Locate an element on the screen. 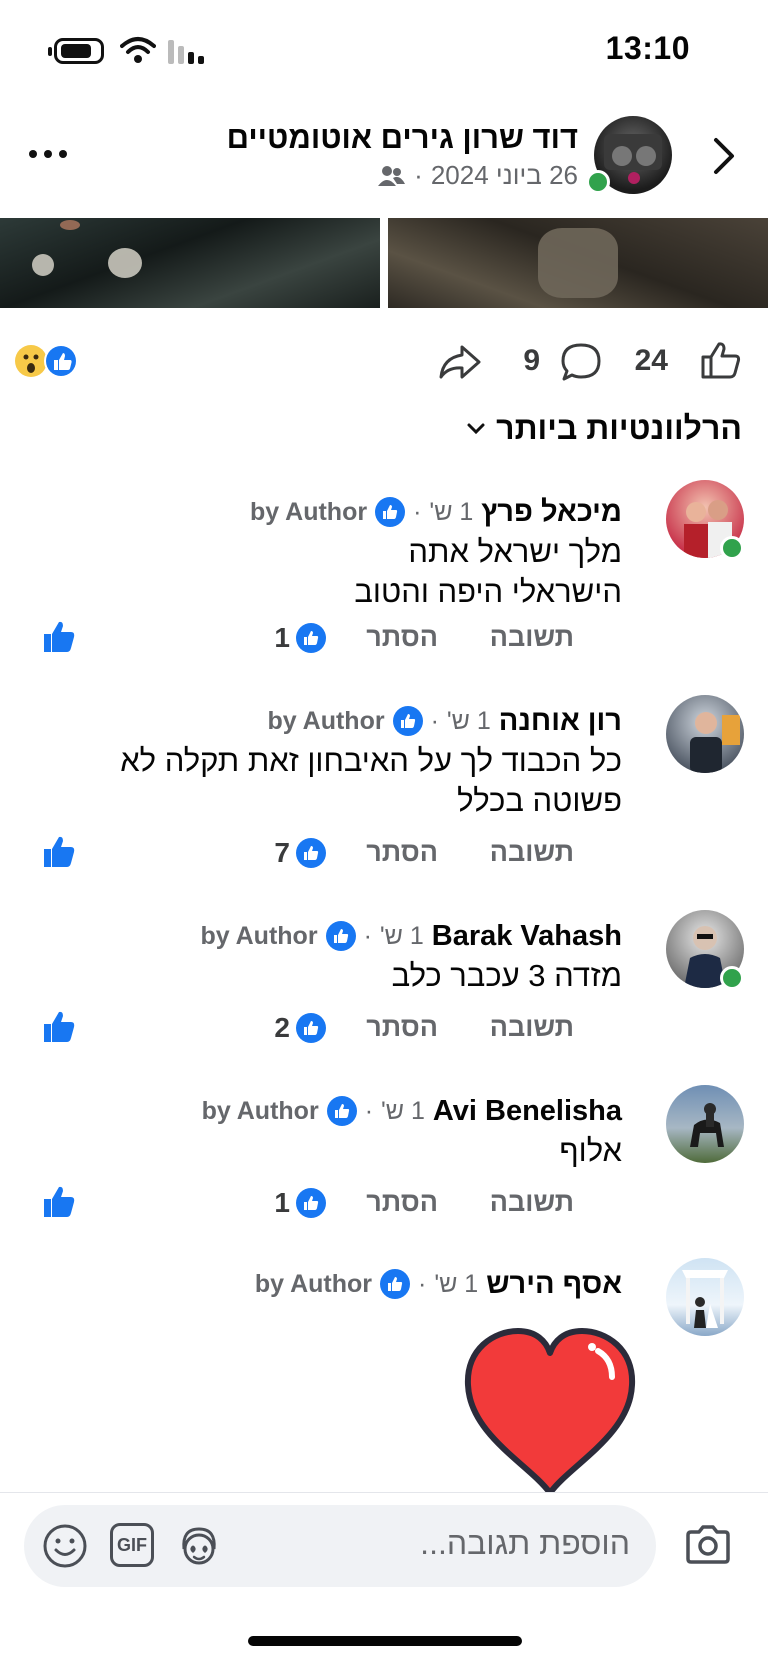  comment-header: רון אוחנה 1 ש' · by Author is located at coordinates (444, 721).